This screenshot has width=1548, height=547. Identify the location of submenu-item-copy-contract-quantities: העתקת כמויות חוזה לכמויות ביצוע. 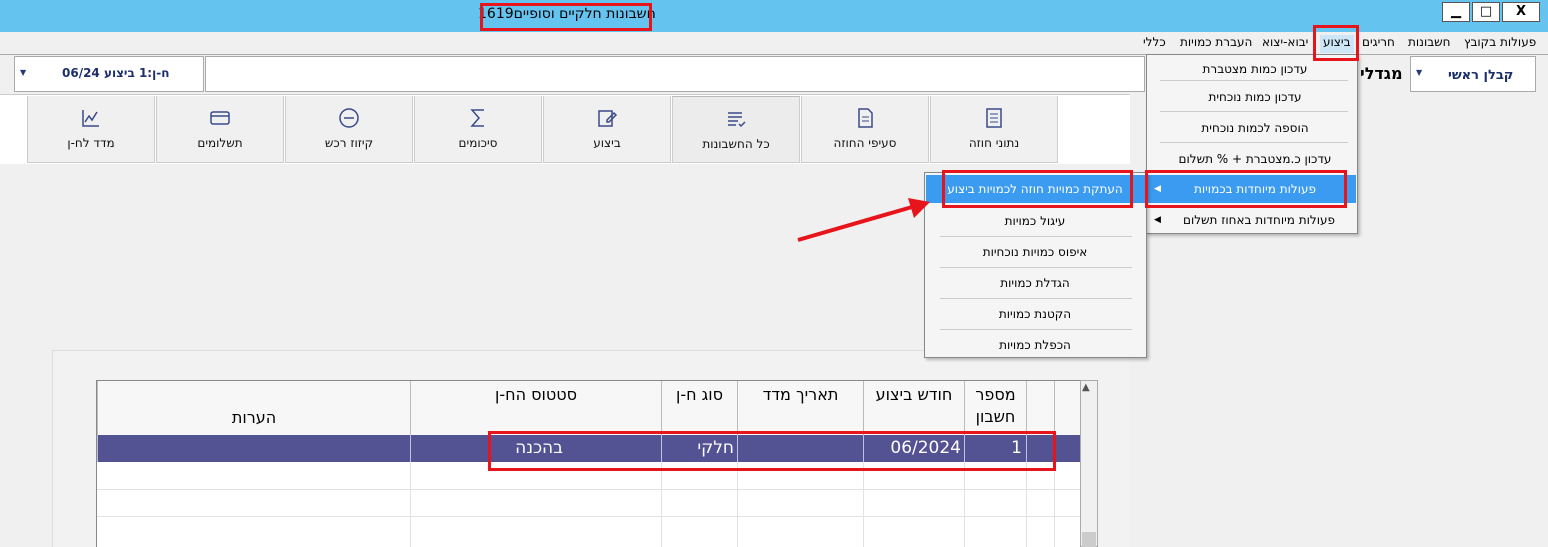
(1035, 189).